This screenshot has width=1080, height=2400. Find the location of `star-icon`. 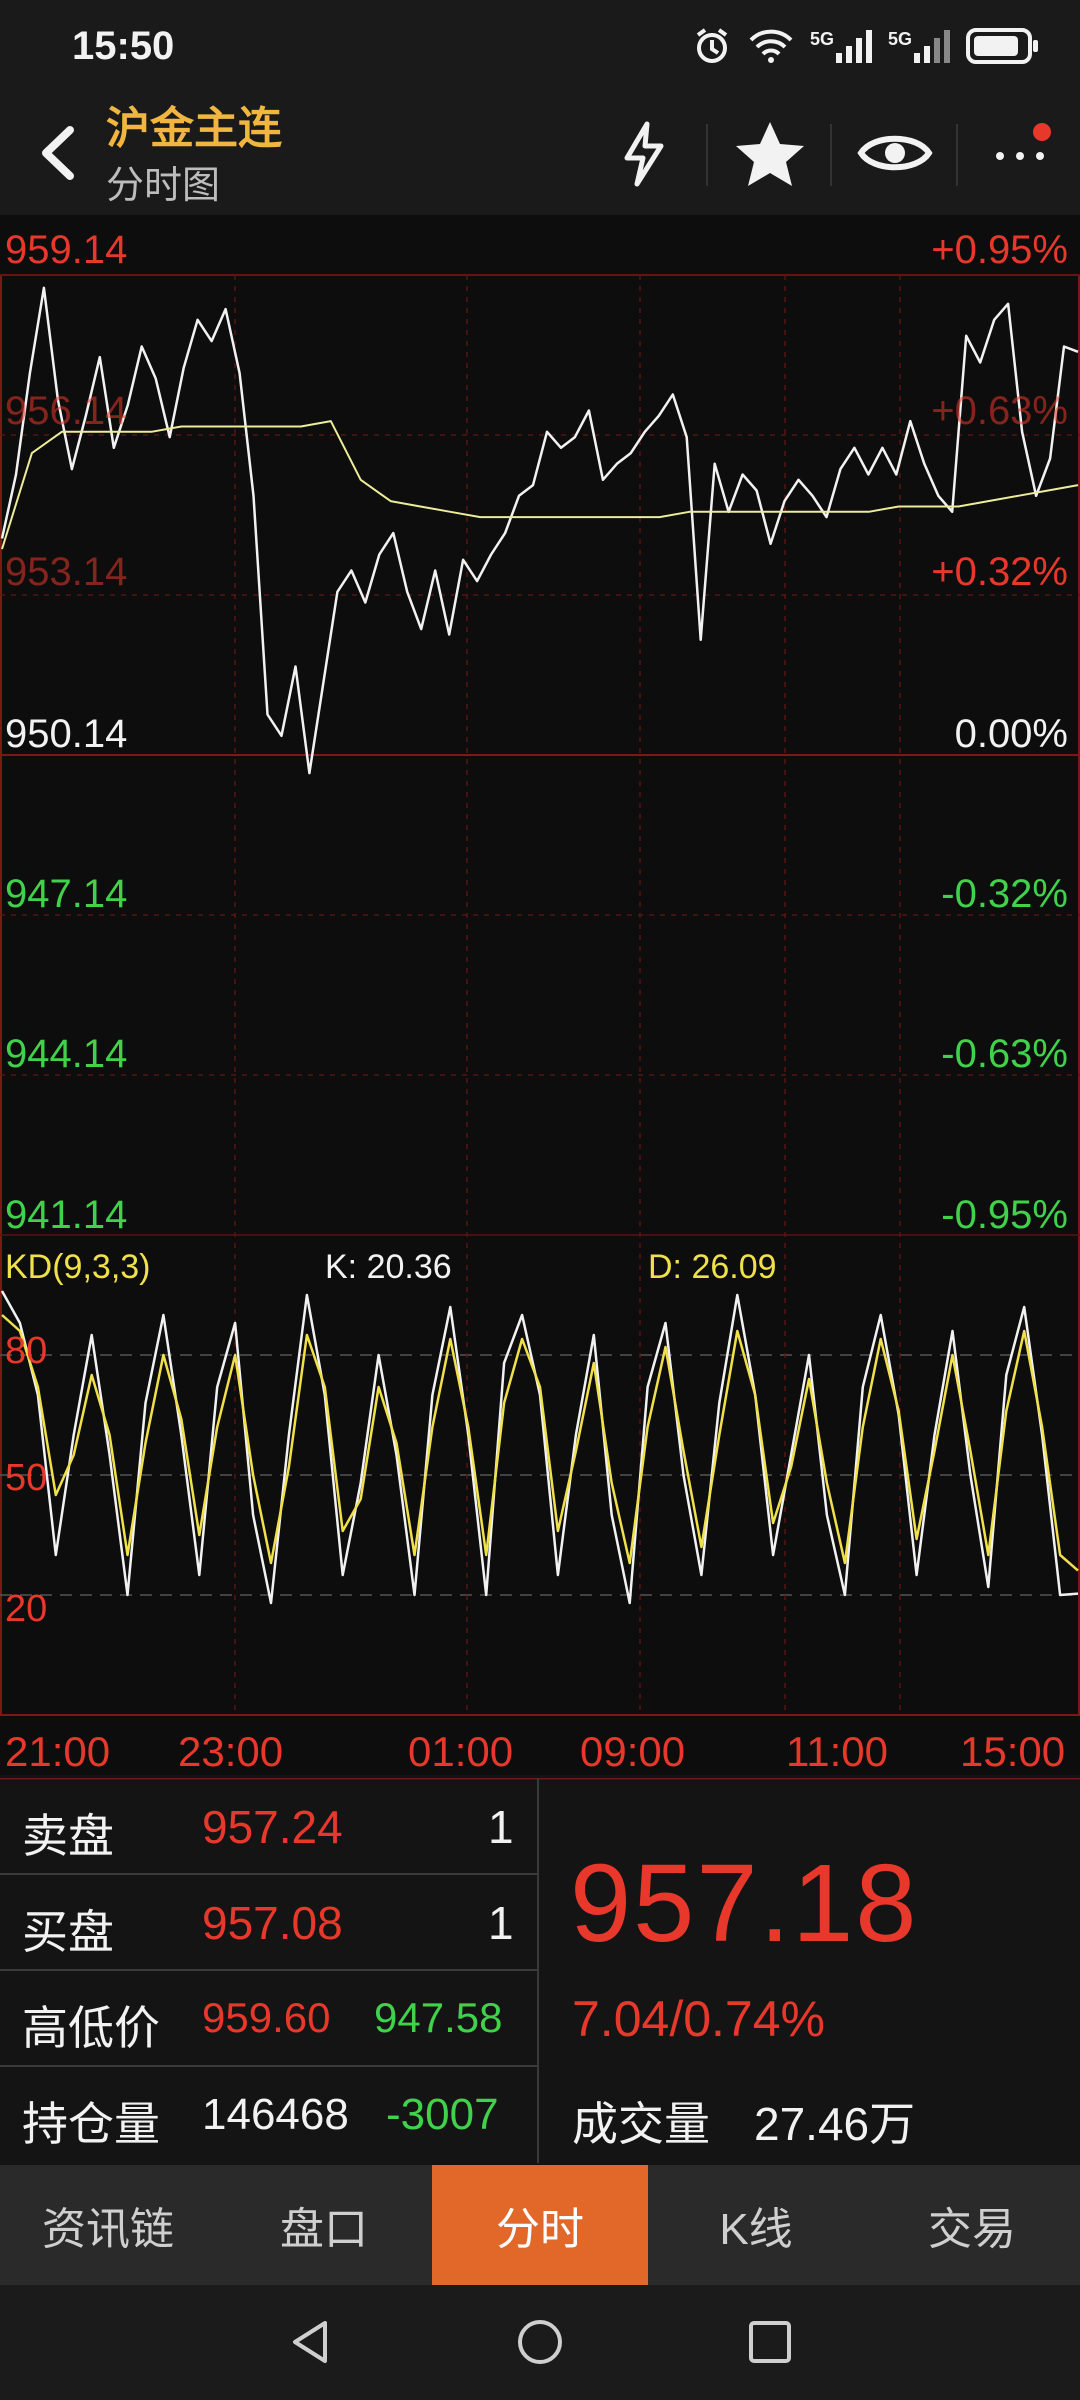

star-icon is located at coordinates (770, 153).